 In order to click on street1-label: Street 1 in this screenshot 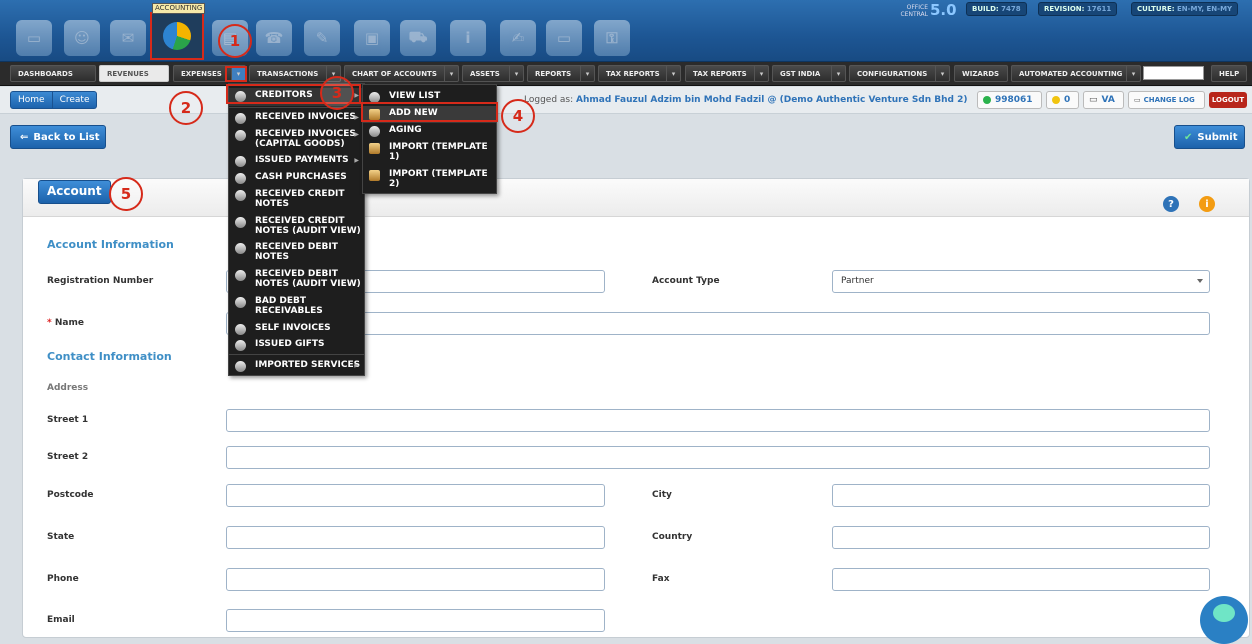, I will do `click(68, 420)`.